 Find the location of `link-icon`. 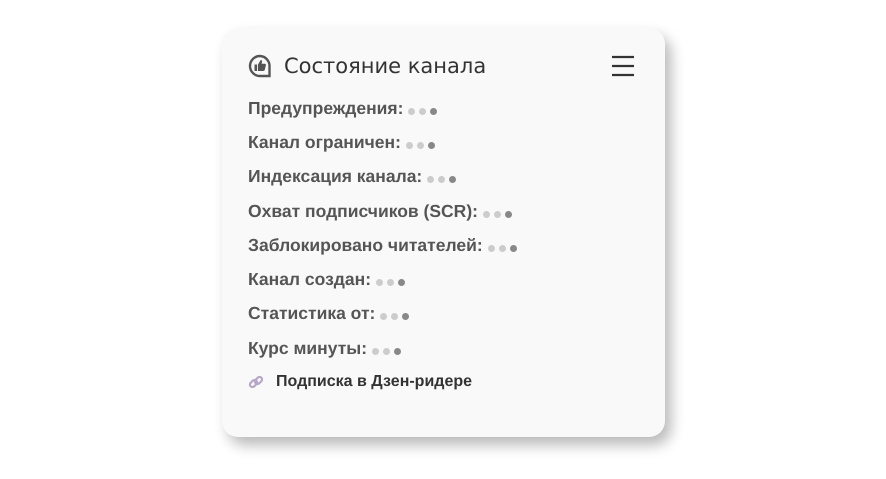

link-icon is located at coordinates (256, 382).